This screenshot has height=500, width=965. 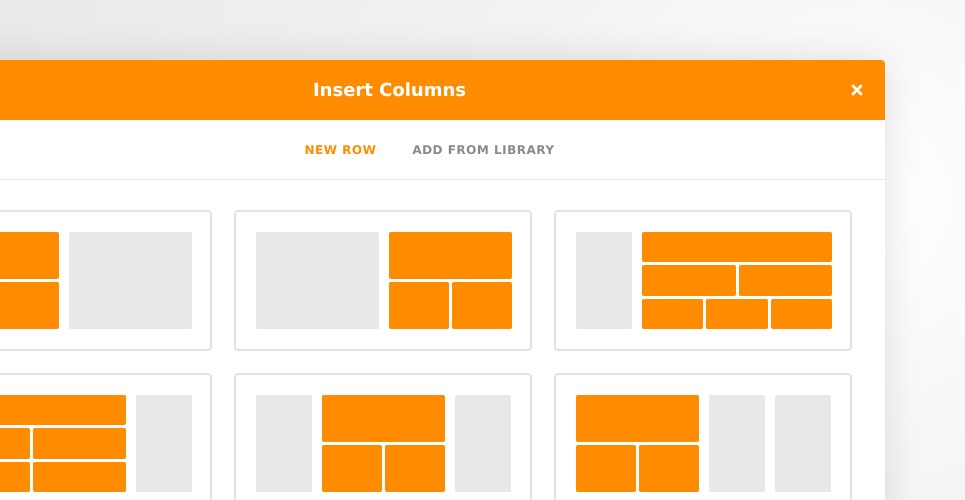 I want to click on tab: NEW ROW, so click(x=340, y=149).